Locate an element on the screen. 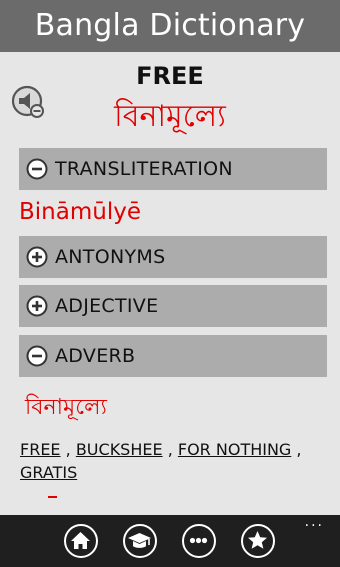  partial-red-text is located at coordinates (52, 497).